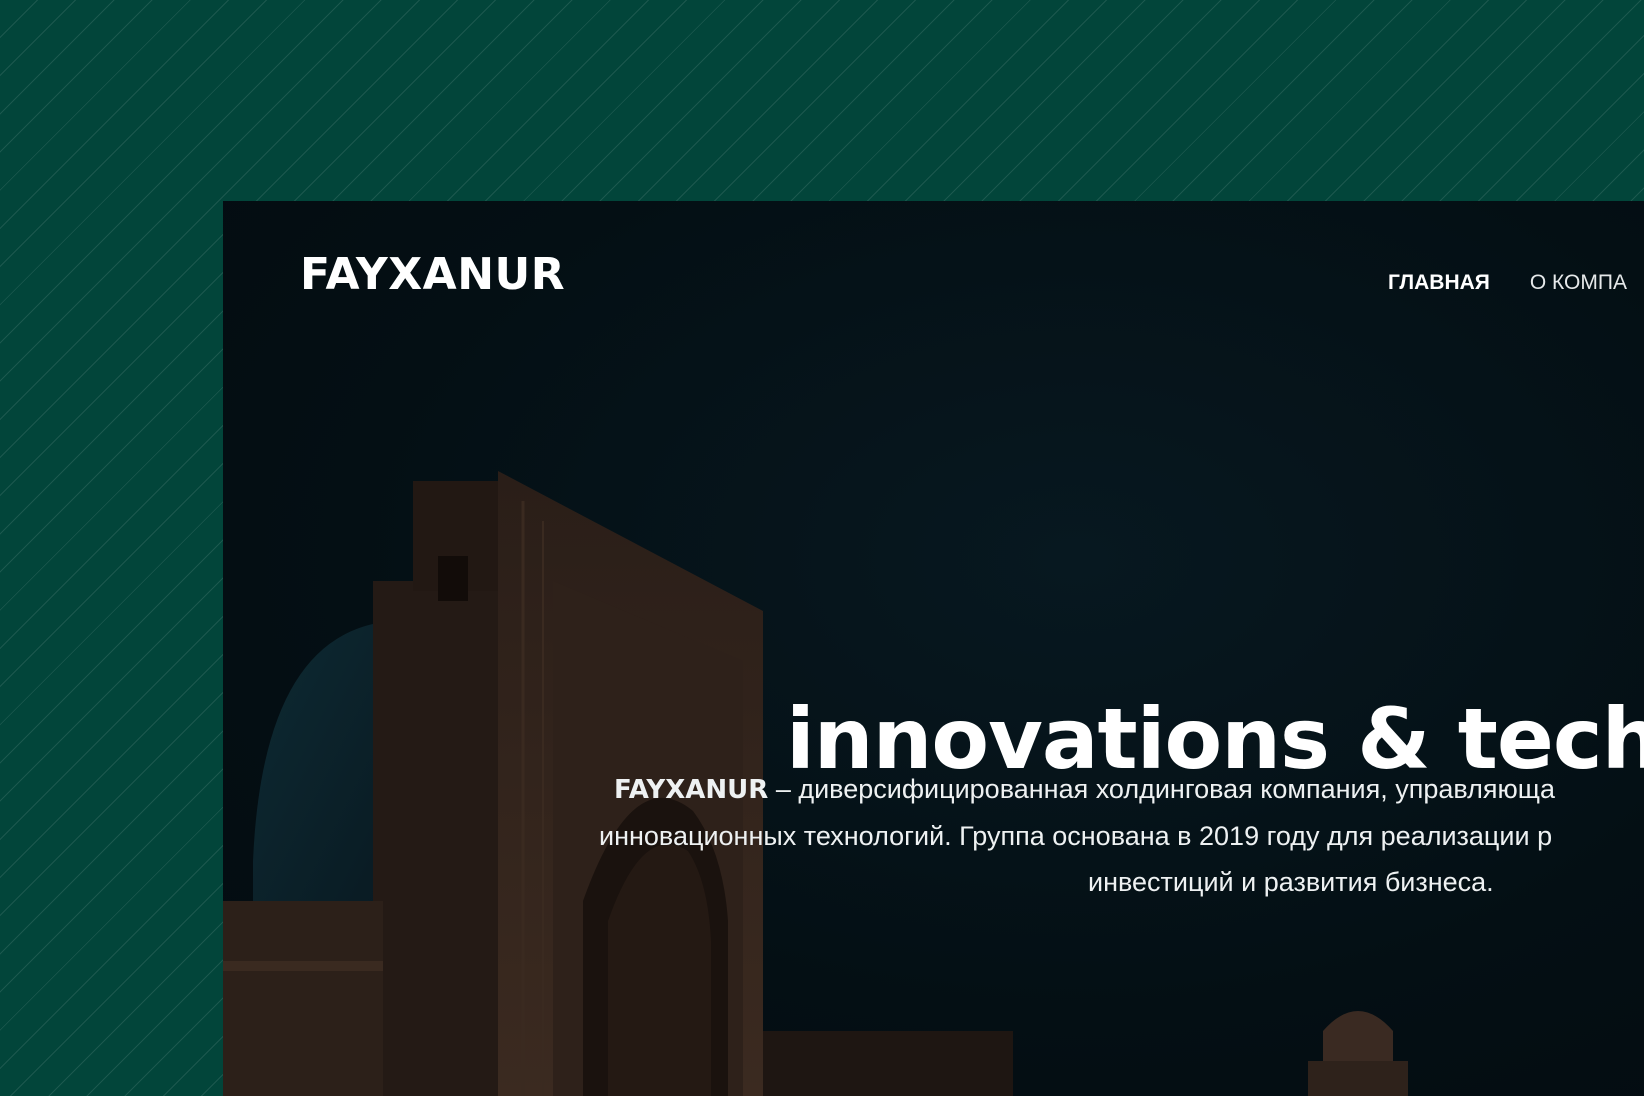  Describe the element at coordinates (1578, 283) in the screenshot. I see `nav-item-about: О КОМПА` at that location.